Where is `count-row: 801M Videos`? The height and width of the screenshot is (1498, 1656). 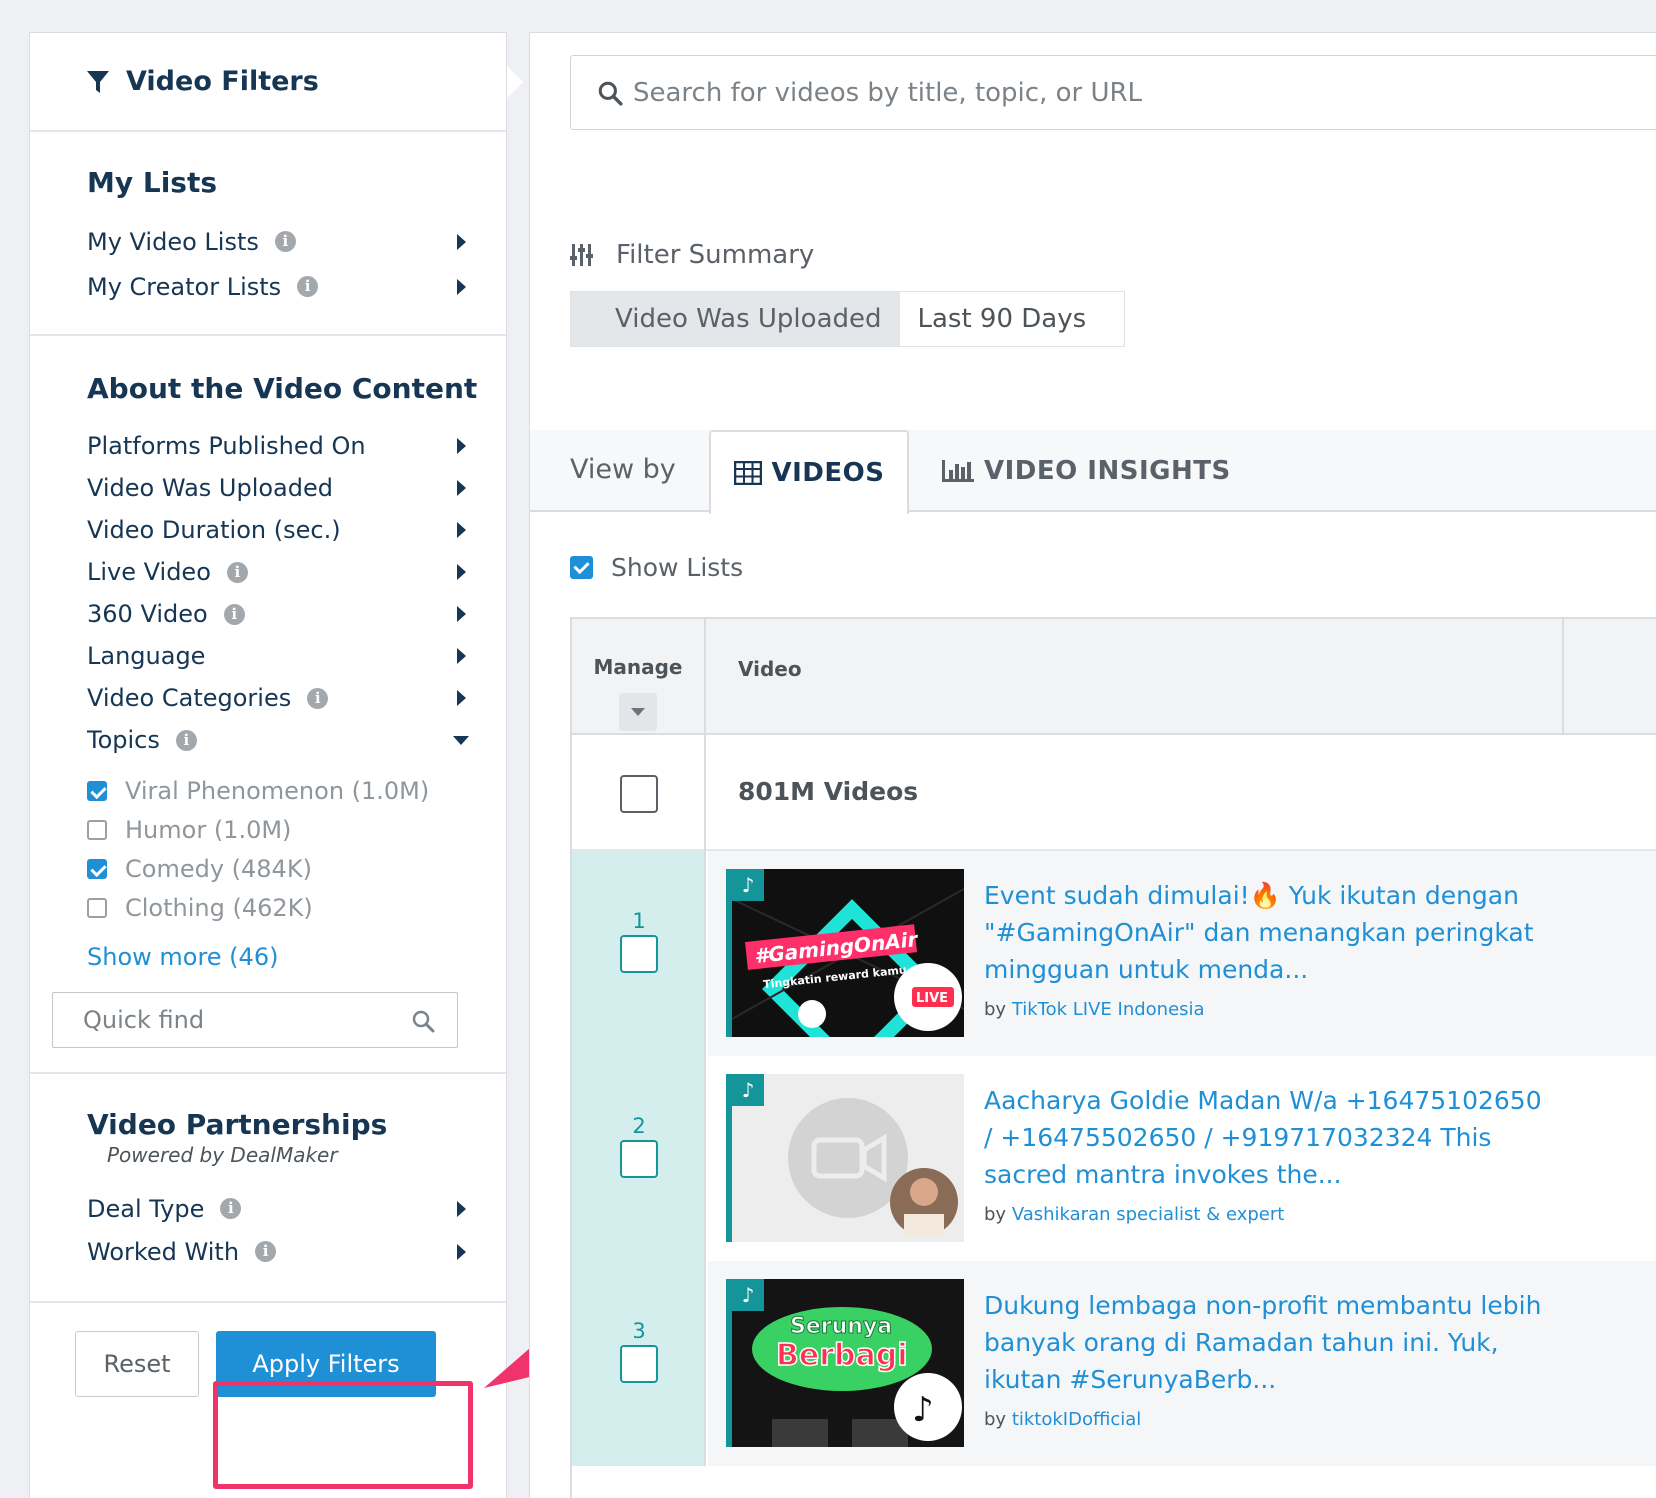 count-row: 801M Videos is located at coordinates (1114, 793).